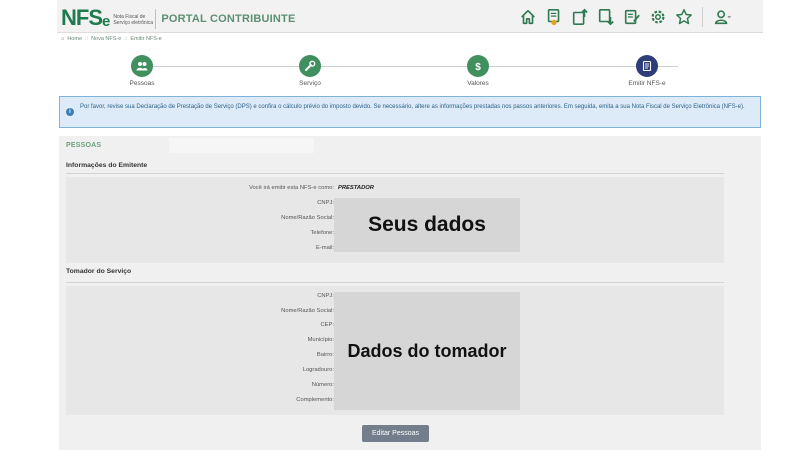  What do you see at coordinates (307, 218) in the screenshot?
I see `emitente-nome-label: Nome/Razão Social:` at bounding box center [307, 218].